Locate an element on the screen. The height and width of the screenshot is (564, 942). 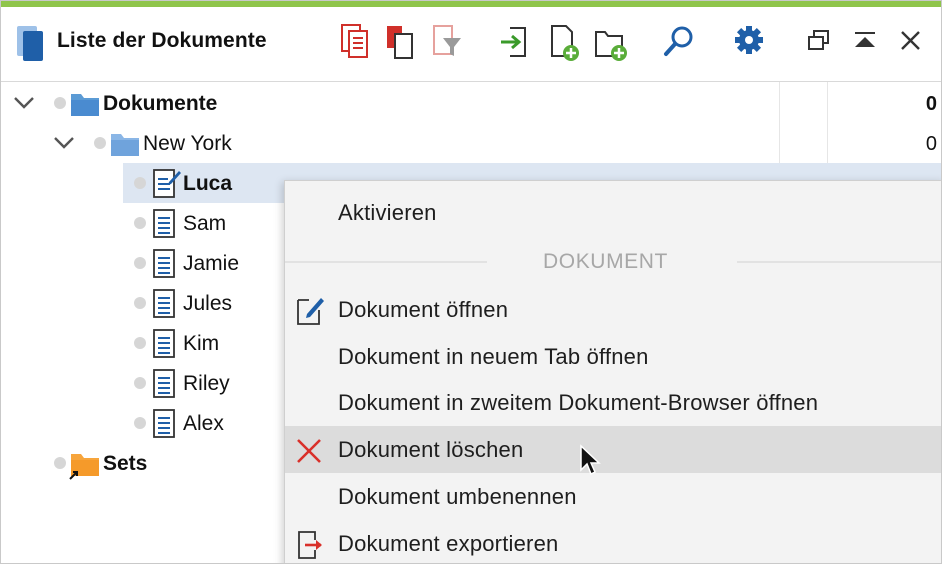
menu-item-open-in-new-tab: Dokument in neuem Tab öffnen is located at coordinates (613, 356).